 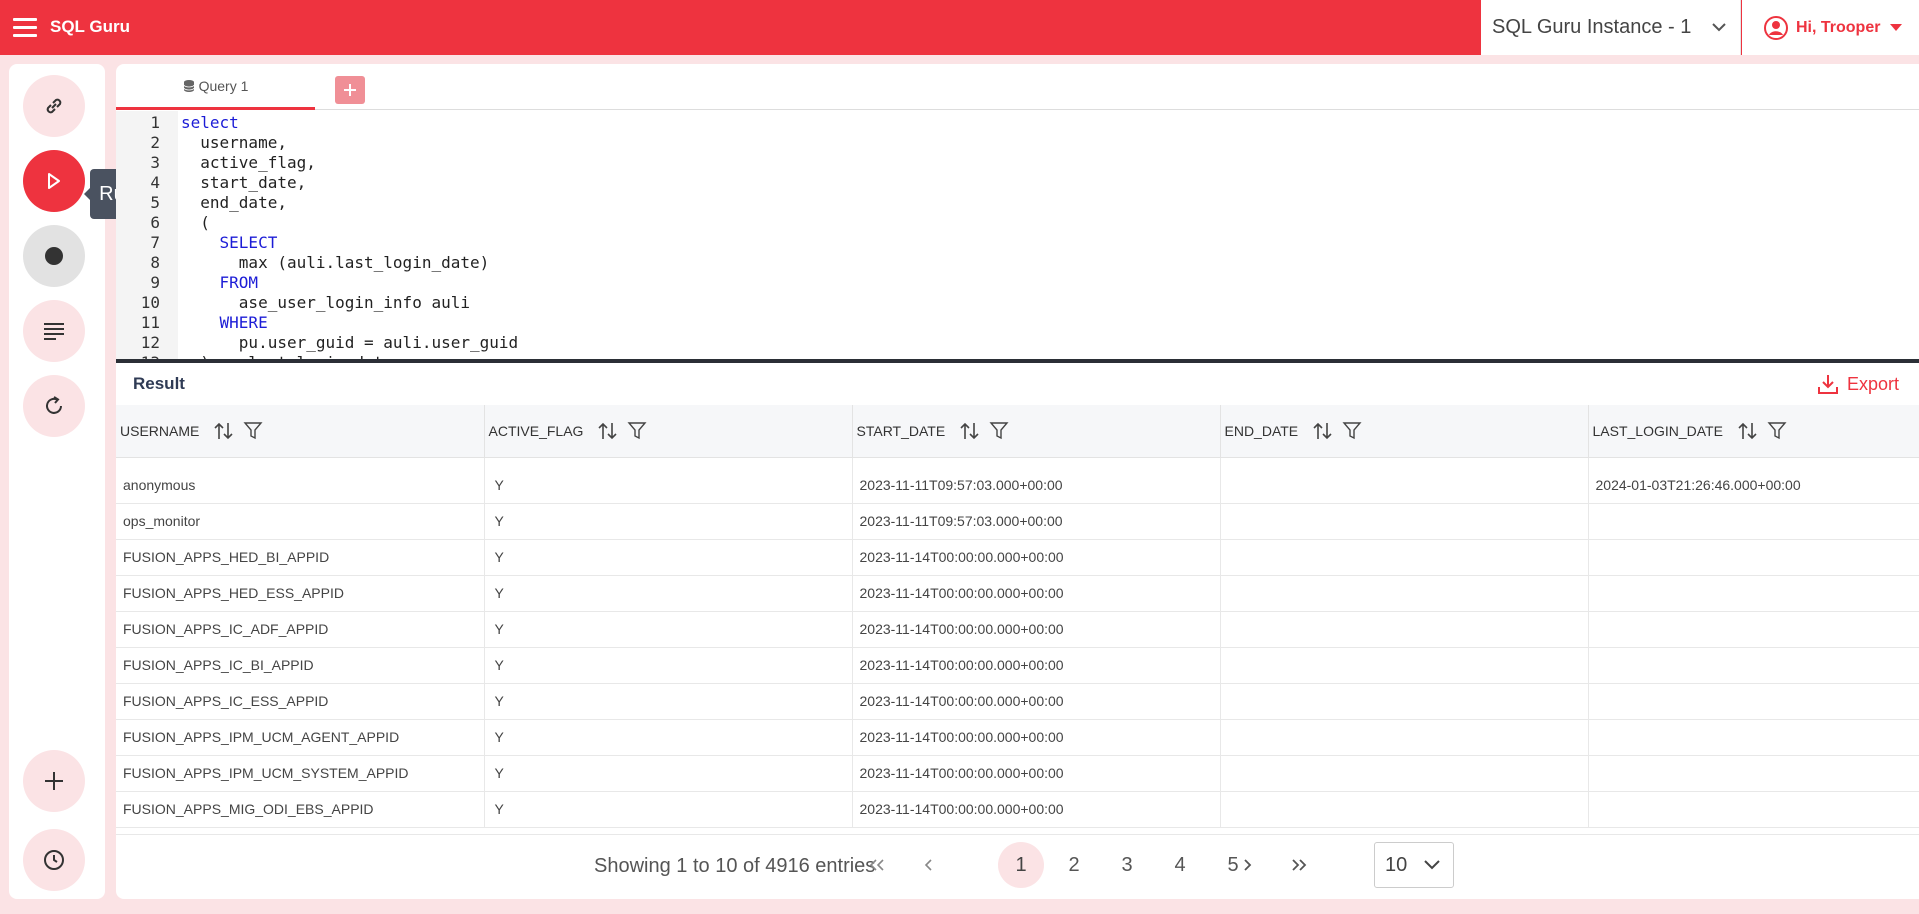 What do you see at coordinates (220, 283) in the screenshot?
I see `code-text: FROM` at bounding box center [220, 283].